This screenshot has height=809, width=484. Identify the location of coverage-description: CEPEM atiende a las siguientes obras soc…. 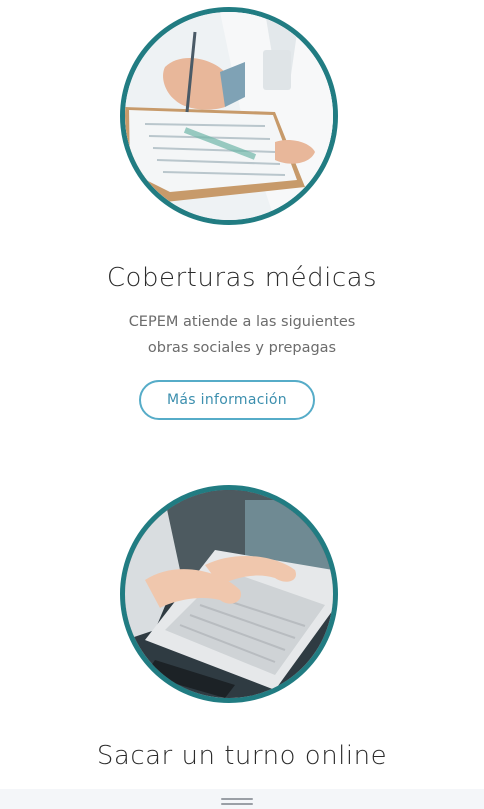
(242, 335).